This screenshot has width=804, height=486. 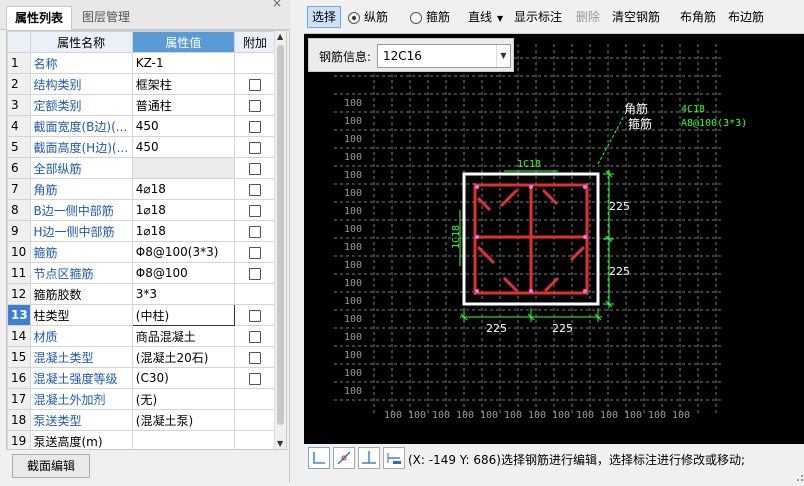 I want to click on property-row: 10 箍筋 Φ8@100(3*3), so click(x=141, y=252).